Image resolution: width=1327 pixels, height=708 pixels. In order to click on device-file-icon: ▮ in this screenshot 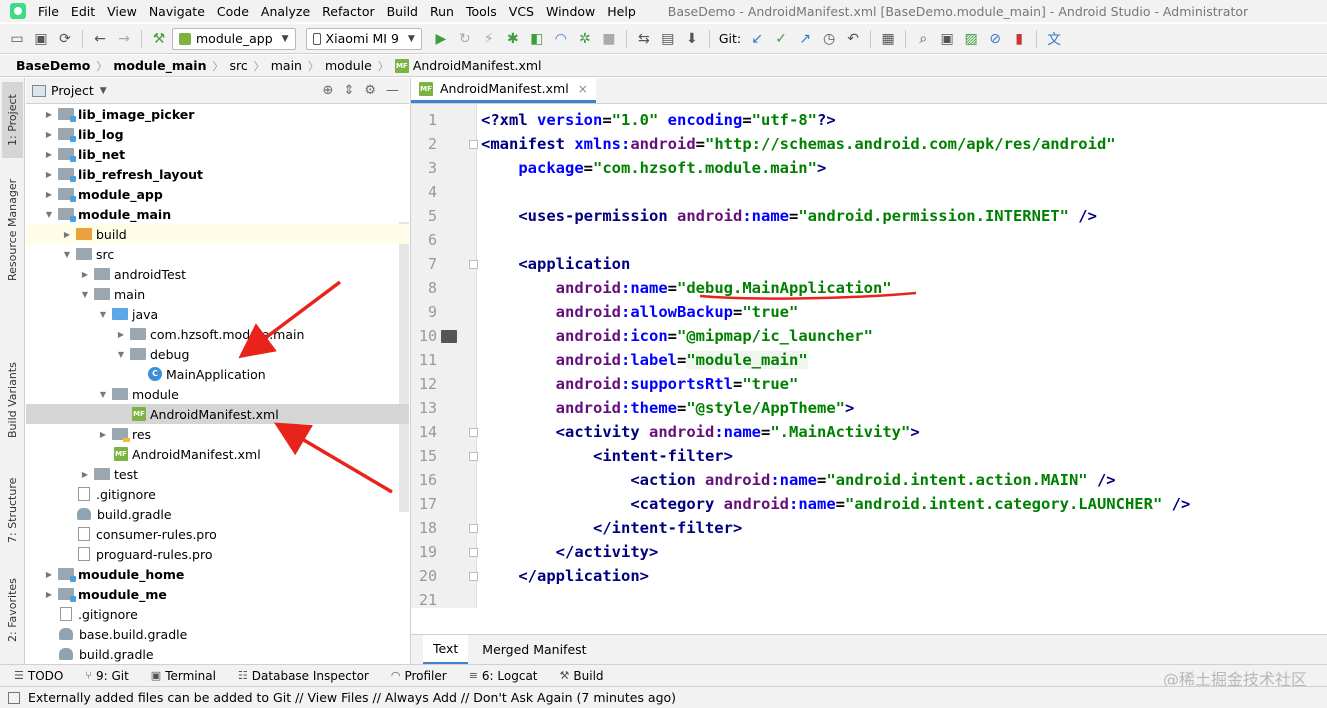, I will do `click(1019, 39)`.